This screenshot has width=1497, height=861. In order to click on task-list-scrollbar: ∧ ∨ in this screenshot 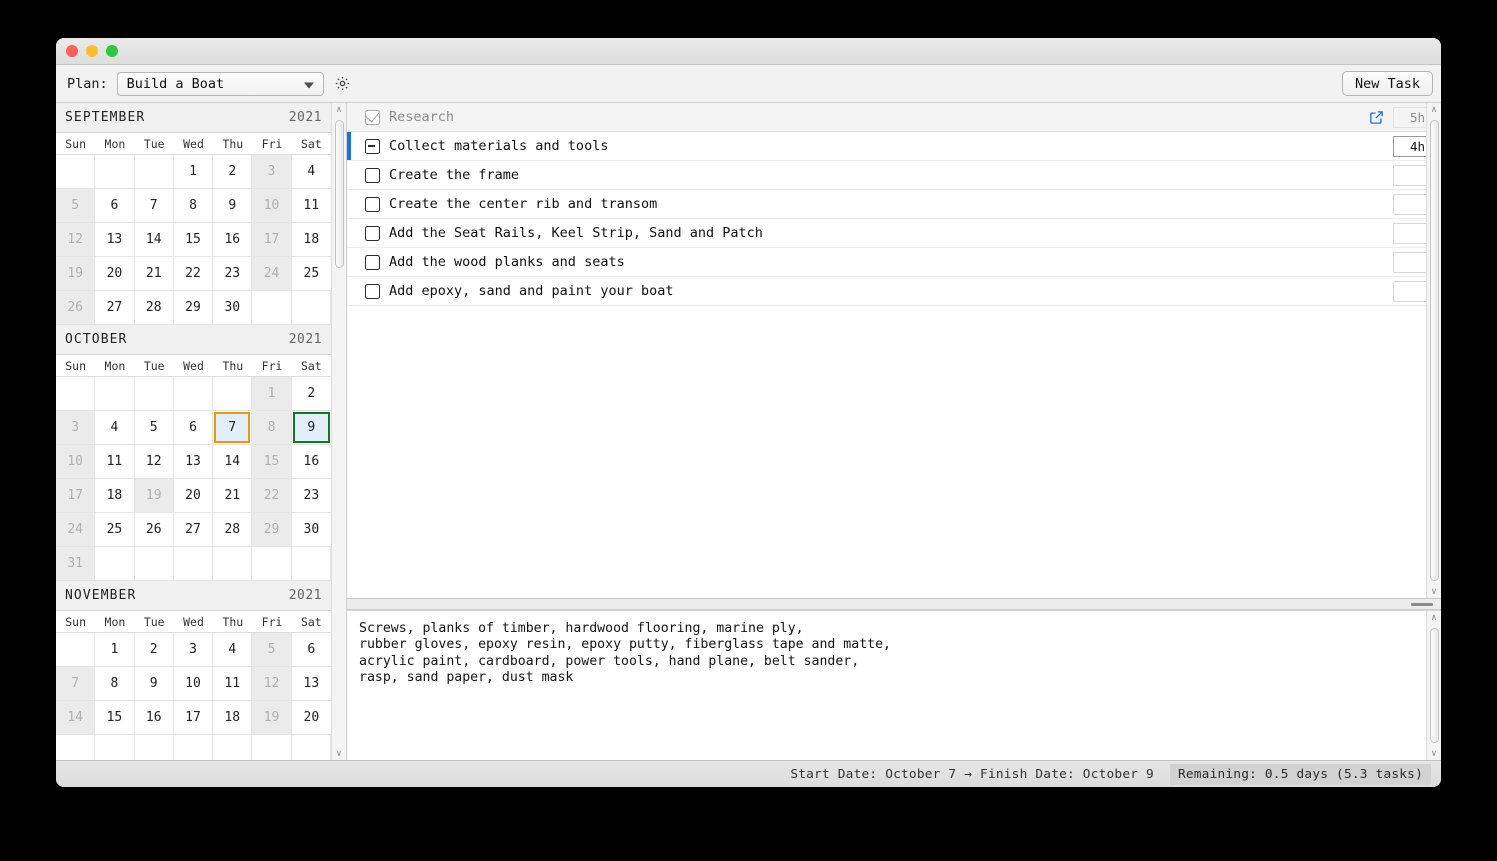, I will do `click(1433, 350)`.